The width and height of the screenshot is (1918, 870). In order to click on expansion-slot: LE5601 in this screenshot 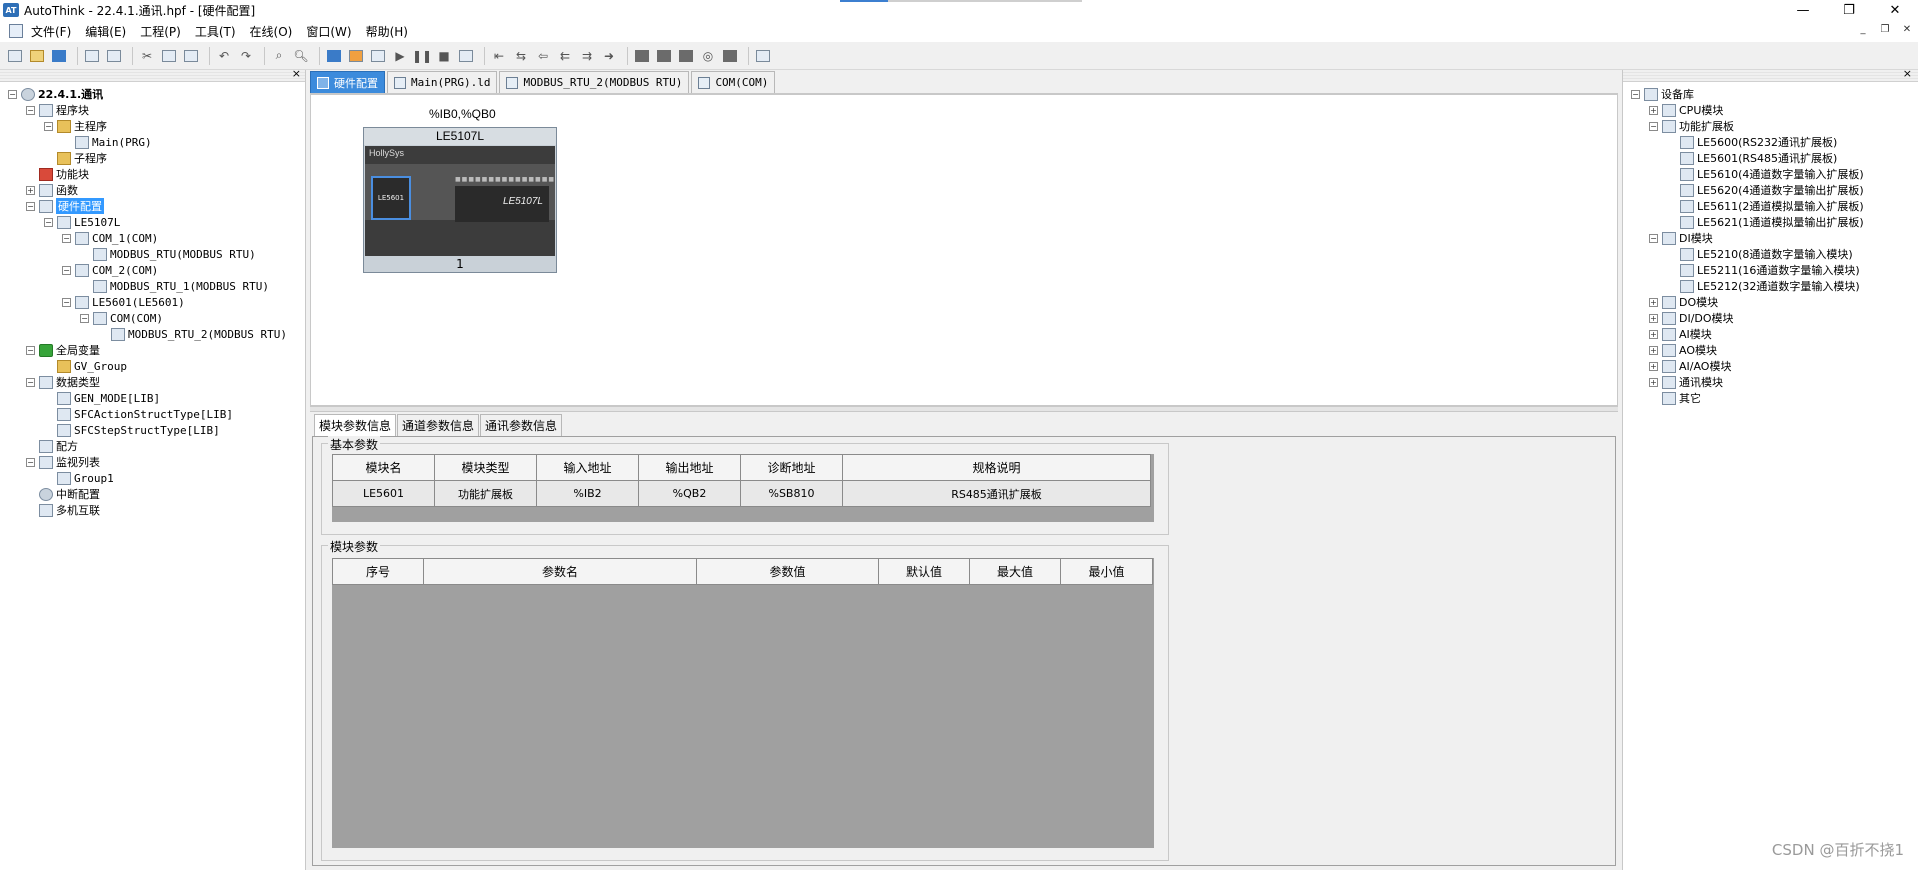, I will do `click(391, 198)`.